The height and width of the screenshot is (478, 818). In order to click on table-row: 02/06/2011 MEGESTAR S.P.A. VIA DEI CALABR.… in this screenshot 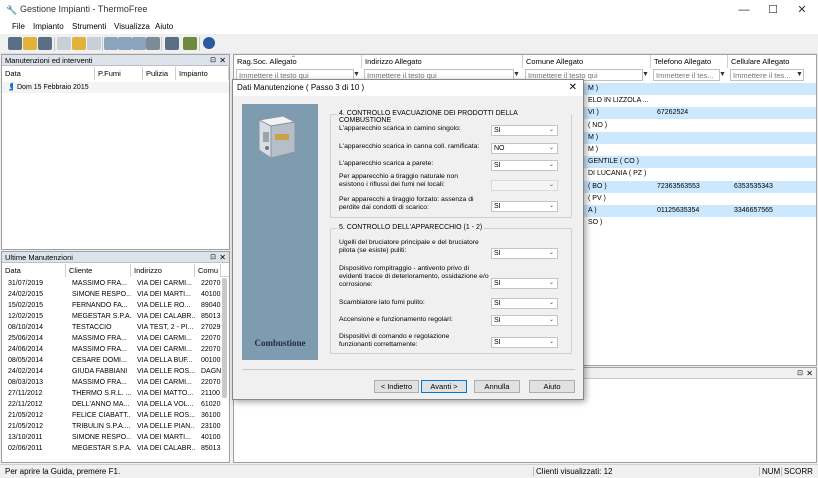, I will do `click(112, 448)`.